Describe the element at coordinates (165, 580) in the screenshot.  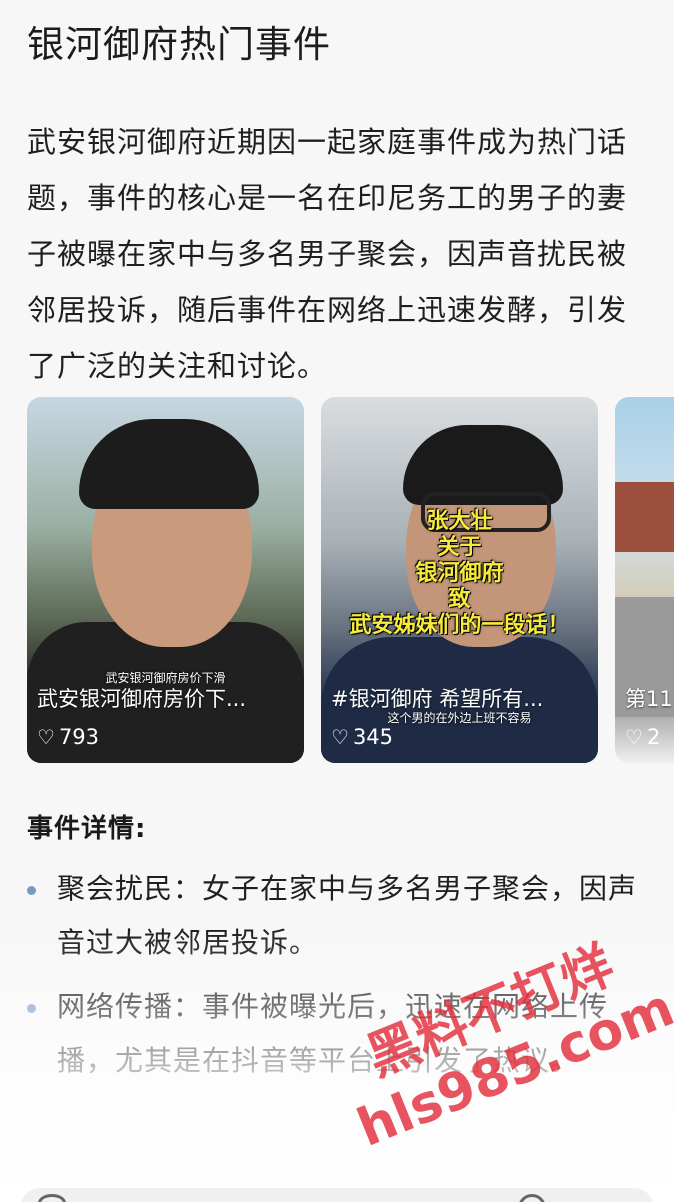
I see `video-card: 武安银河御府房价下滑 武安银河御府房价下... ♡ 793` at that location.